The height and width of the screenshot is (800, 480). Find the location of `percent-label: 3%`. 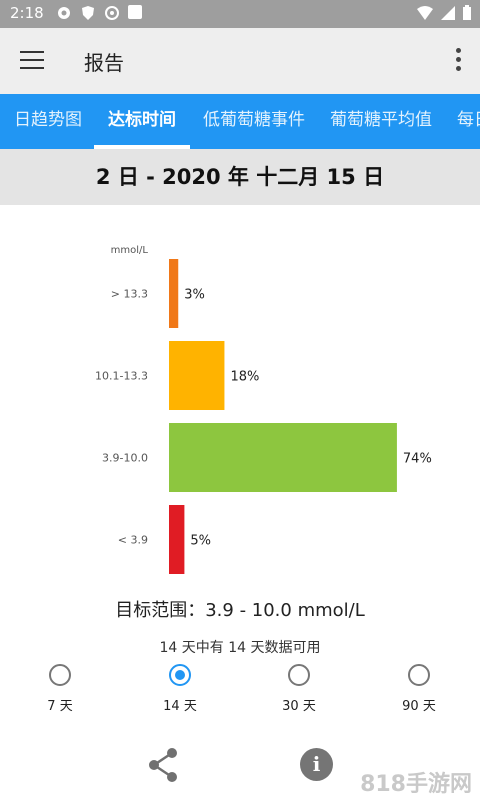

percent-label: 3% is located at coordinates (194, 295).